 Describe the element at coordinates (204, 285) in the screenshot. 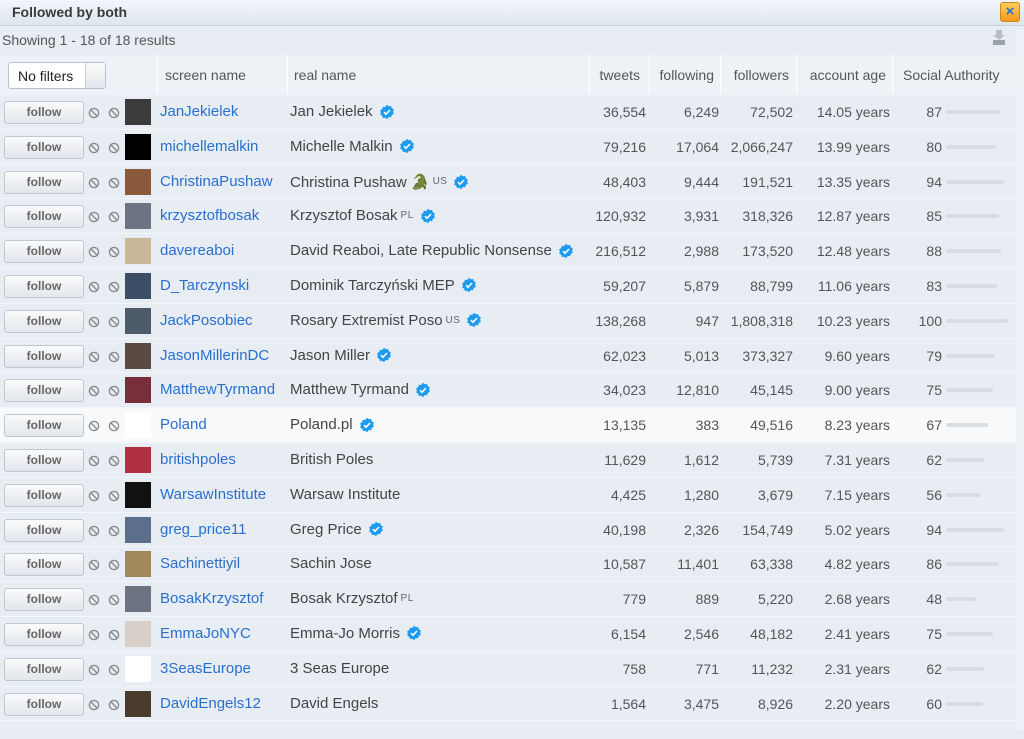

I see `screen-name-link: D_Tarczynski` at that location.